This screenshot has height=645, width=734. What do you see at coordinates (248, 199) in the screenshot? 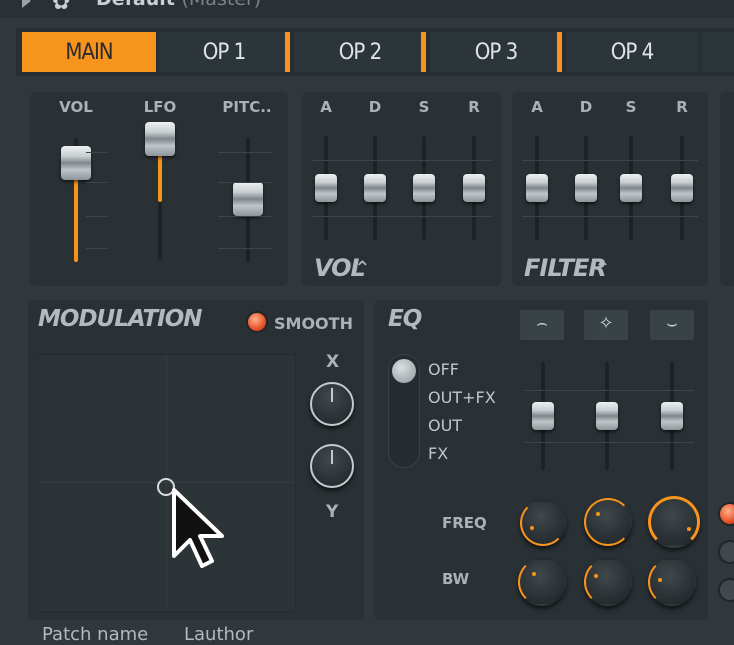
I see `pitch-slider` at bounding box center [248, 199].